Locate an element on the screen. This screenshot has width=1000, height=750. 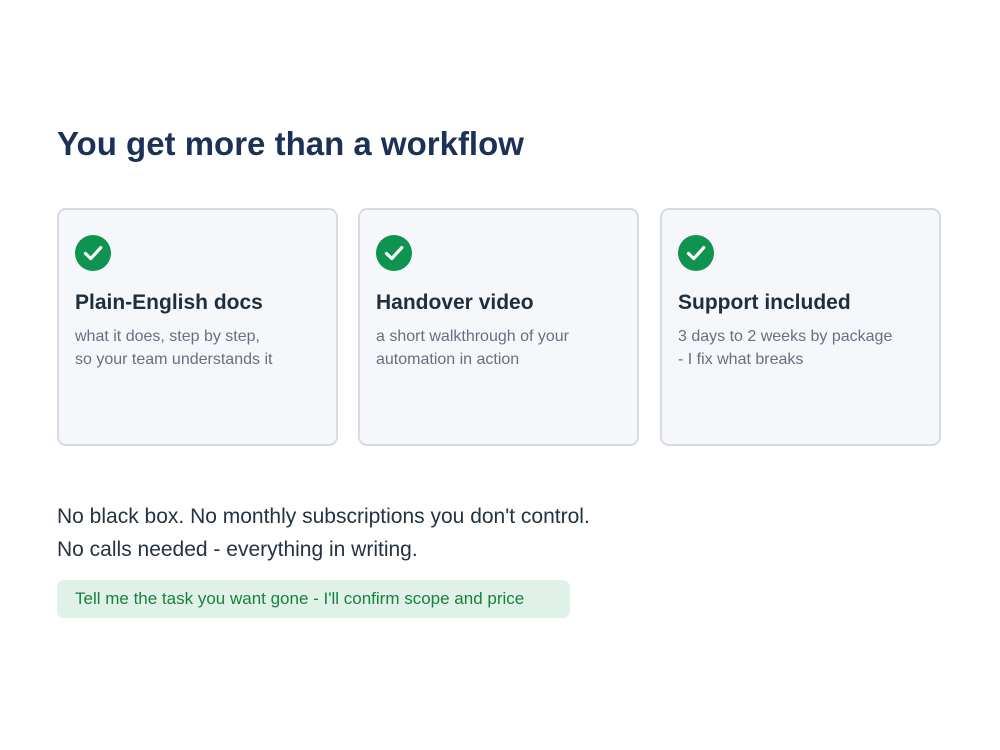
card-title: Plain-English docs is located at coordinates (169, 302).